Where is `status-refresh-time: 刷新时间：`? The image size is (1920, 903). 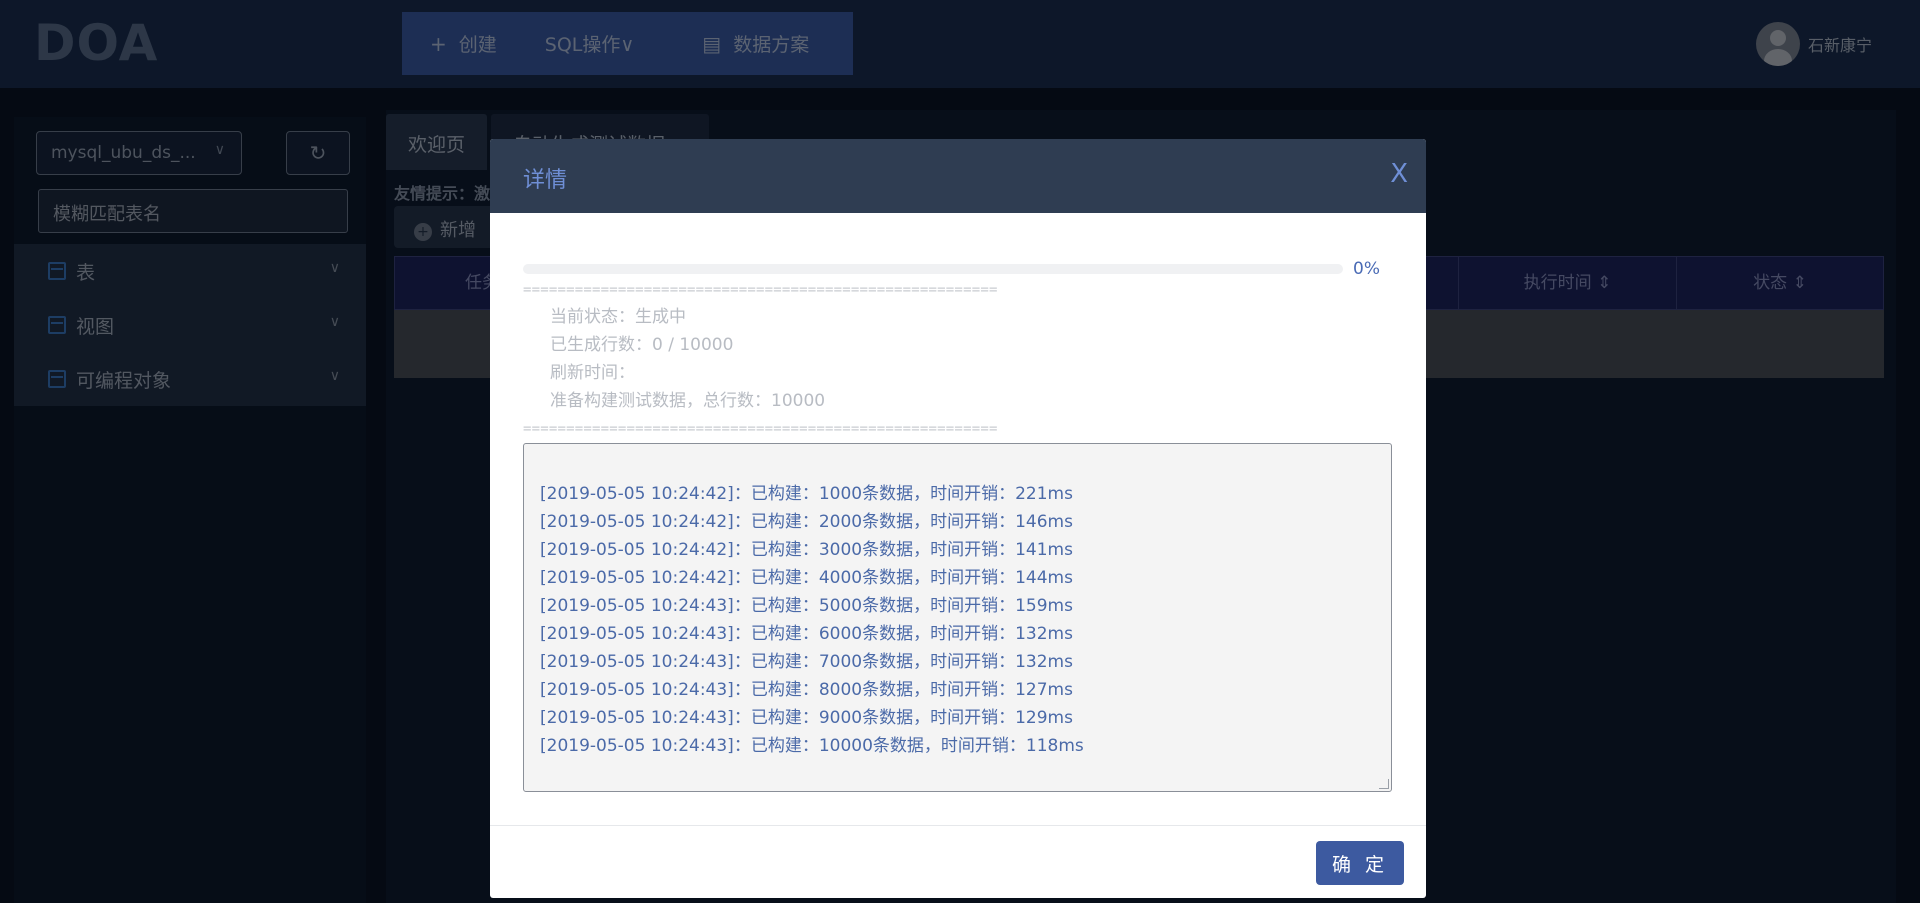
status-refresh-time: 刷新时间： is located at coordinates (592, 373).